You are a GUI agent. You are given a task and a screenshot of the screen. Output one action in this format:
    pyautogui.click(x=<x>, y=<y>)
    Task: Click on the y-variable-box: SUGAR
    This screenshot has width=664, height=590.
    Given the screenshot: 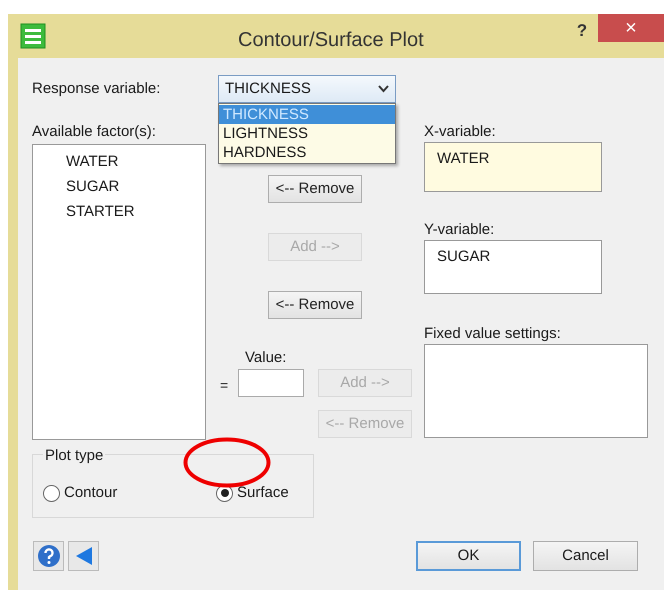 What is the action you would take?
    pyautogui.click(x=513, y=267)
    